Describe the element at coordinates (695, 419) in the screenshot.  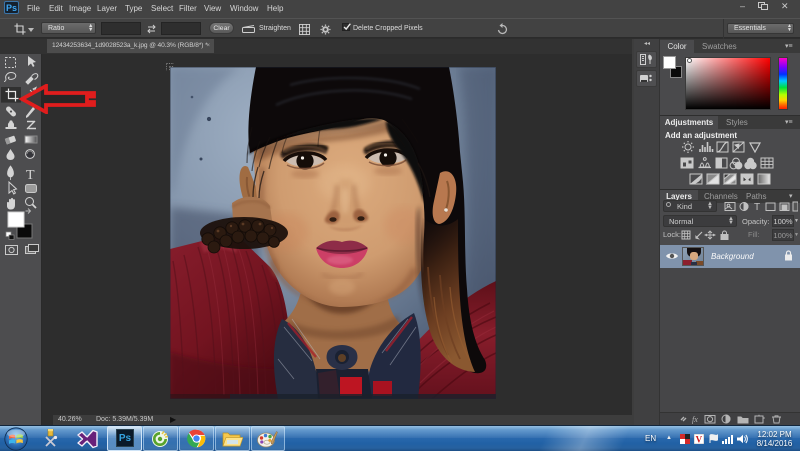
I see `svg-text: fx` at that location.